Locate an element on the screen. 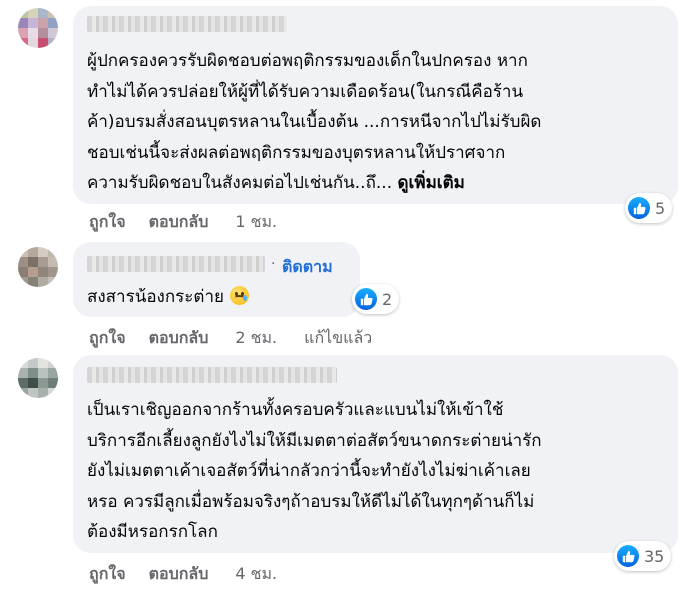  reaction-count: 5 is located at coordinates (649, 208).